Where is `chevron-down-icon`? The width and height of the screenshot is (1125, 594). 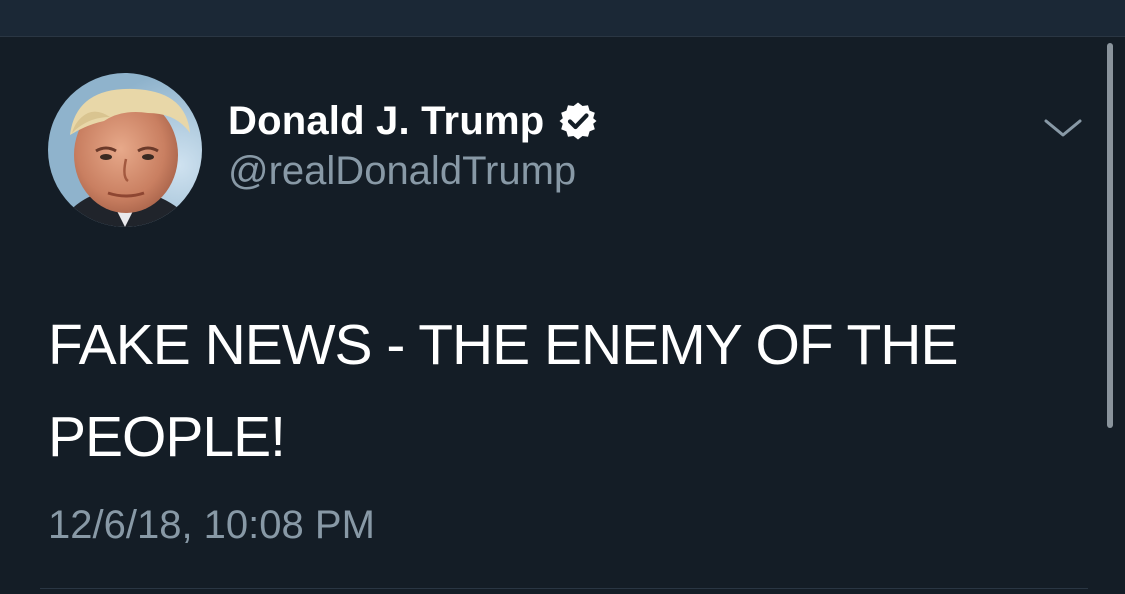 chevron-down-icon is located at coordinates (1063, 128).